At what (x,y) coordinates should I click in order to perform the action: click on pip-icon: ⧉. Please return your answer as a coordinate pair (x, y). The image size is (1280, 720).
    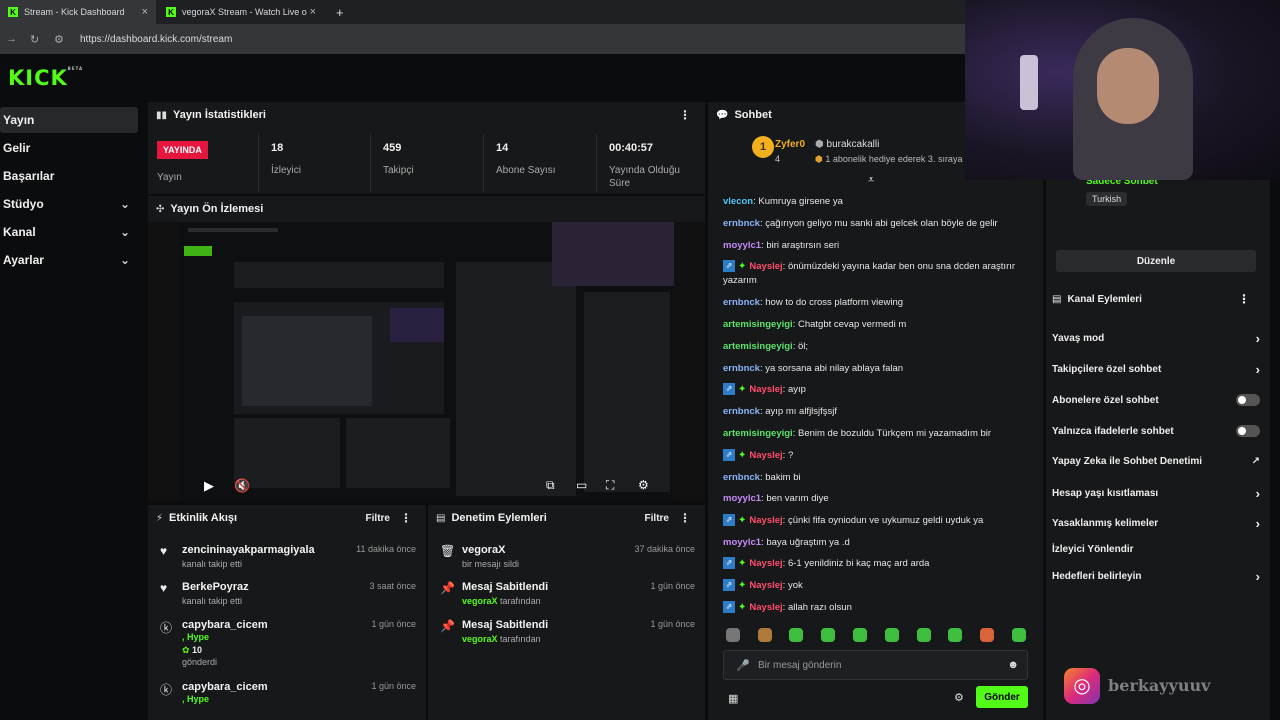
    Looking at the image, I should click on (550, 485).